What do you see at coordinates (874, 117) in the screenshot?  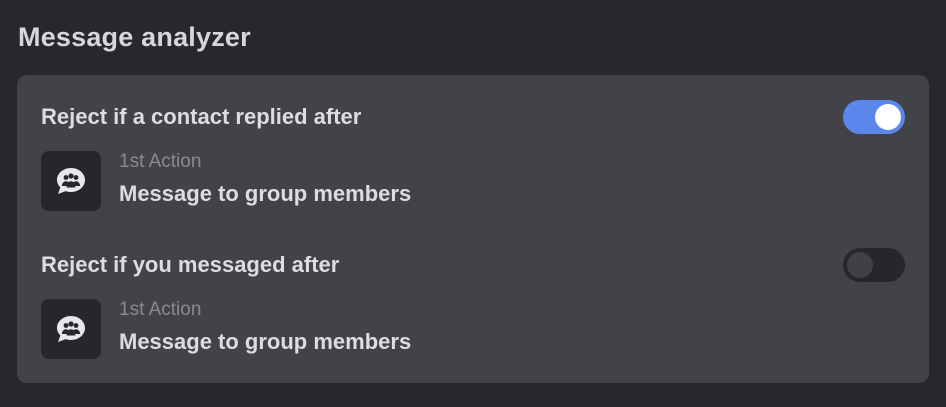 I see `reject-contact-replied-toggle` at bounding box center [874, 117].